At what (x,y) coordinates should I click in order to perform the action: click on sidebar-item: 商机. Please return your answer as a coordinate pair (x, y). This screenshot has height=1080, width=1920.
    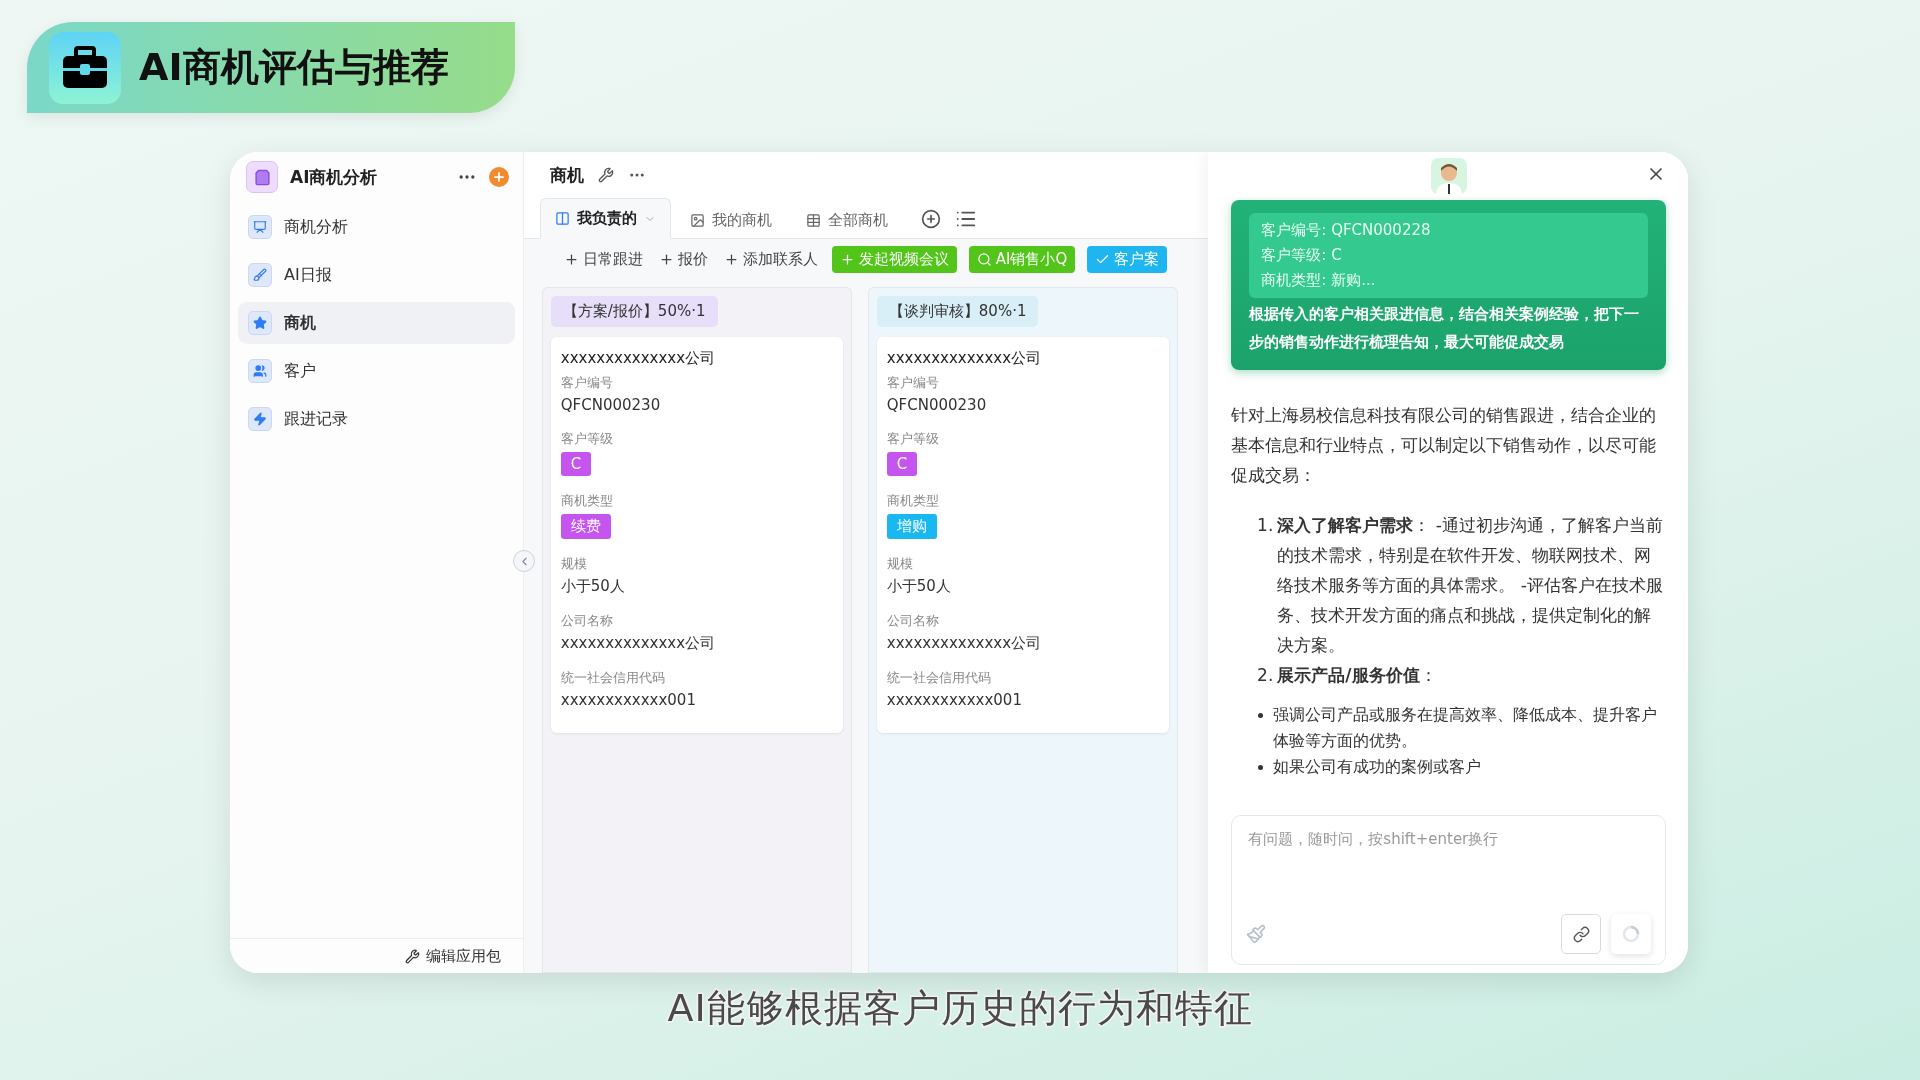
    Looking at the image, I should click on (376, 323).